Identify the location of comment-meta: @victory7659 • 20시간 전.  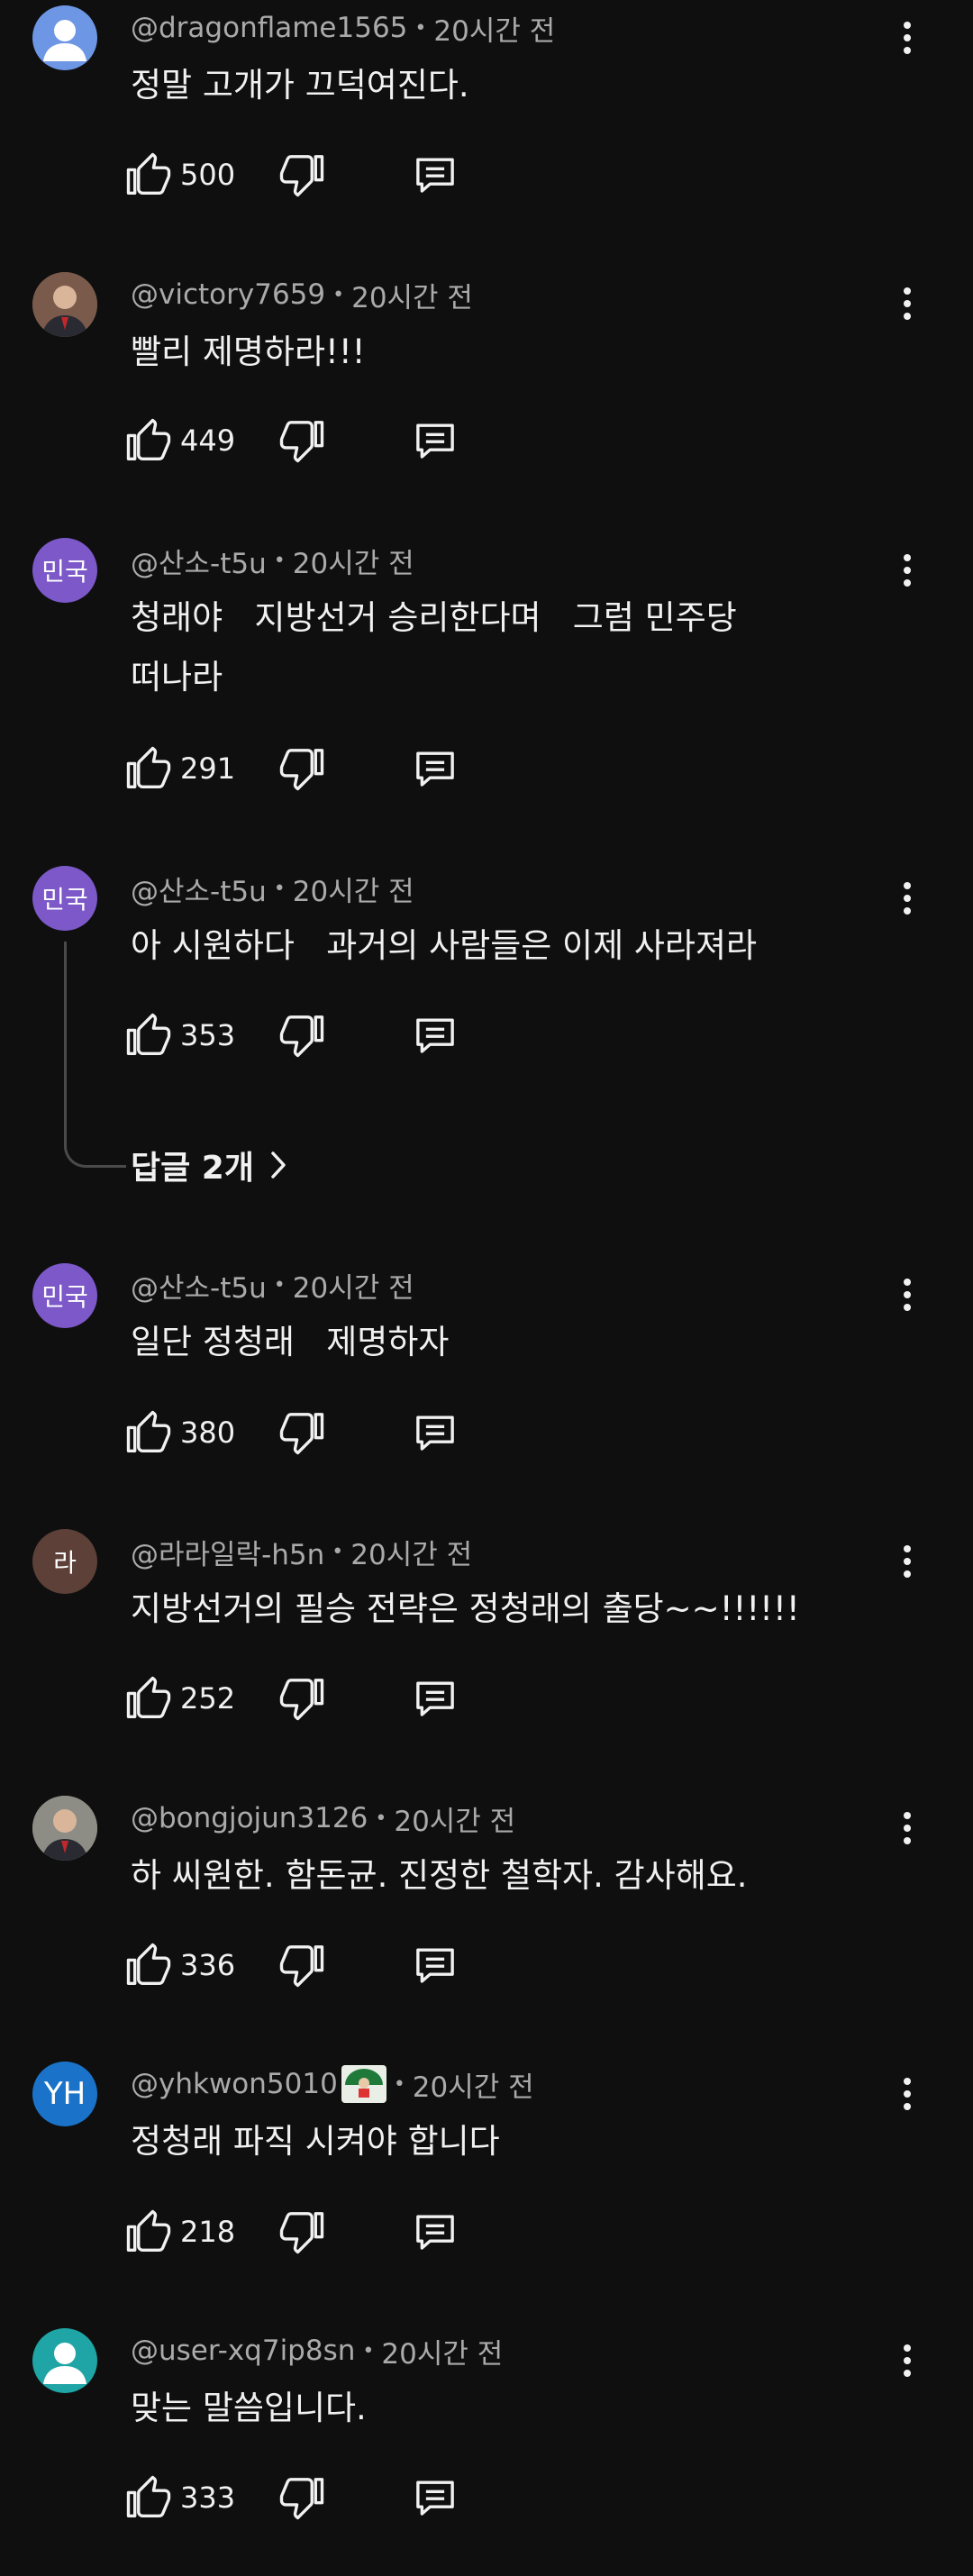
(302, 295).